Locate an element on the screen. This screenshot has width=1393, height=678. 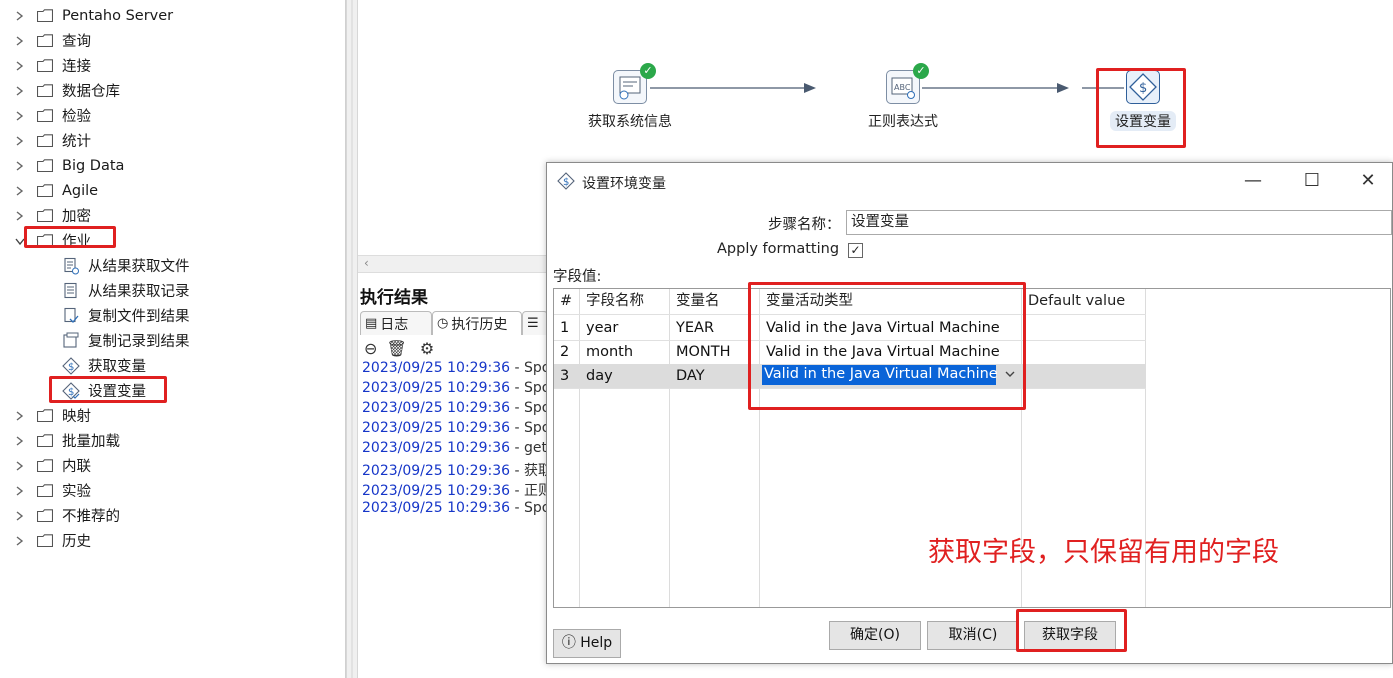
help-button: ⓘ Help is located at coordinates (587, 643).